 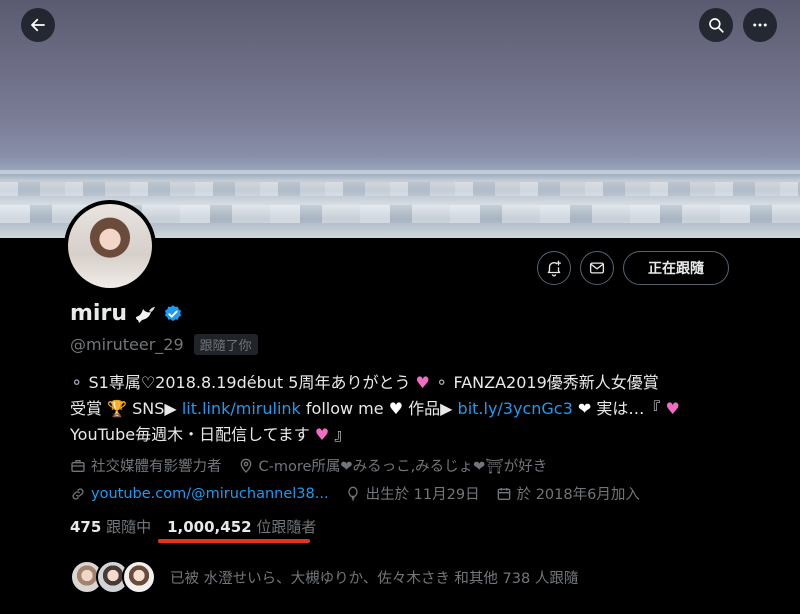 I want to click on envelope-icon, so click(x=597, y=268).